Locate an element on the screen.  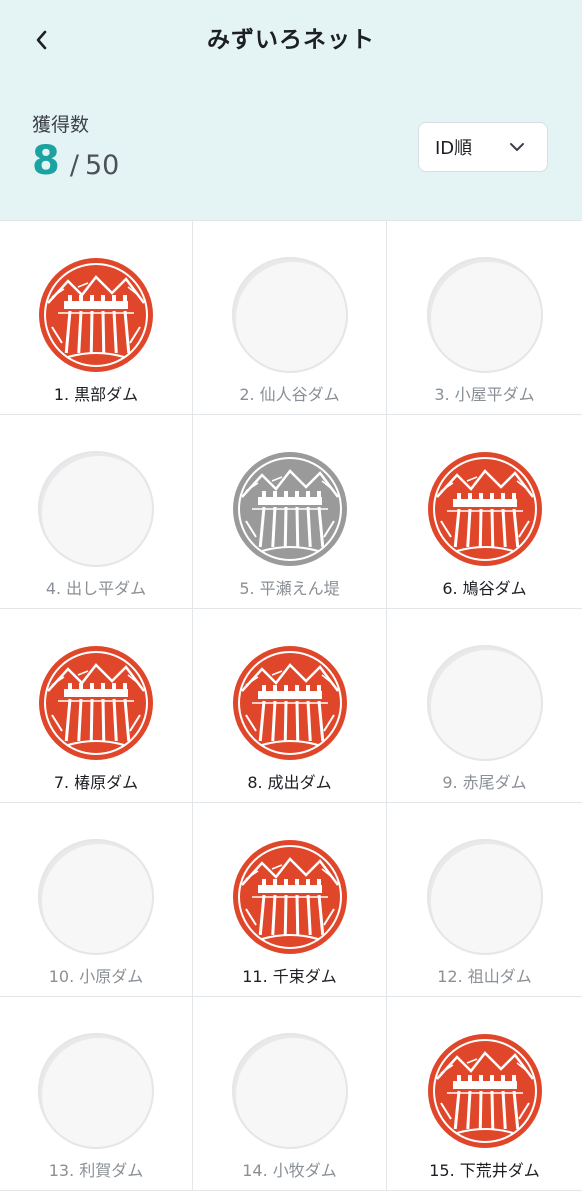
stamp-label: 2. 仙人谷ダム is located at coordinates (289, 394).